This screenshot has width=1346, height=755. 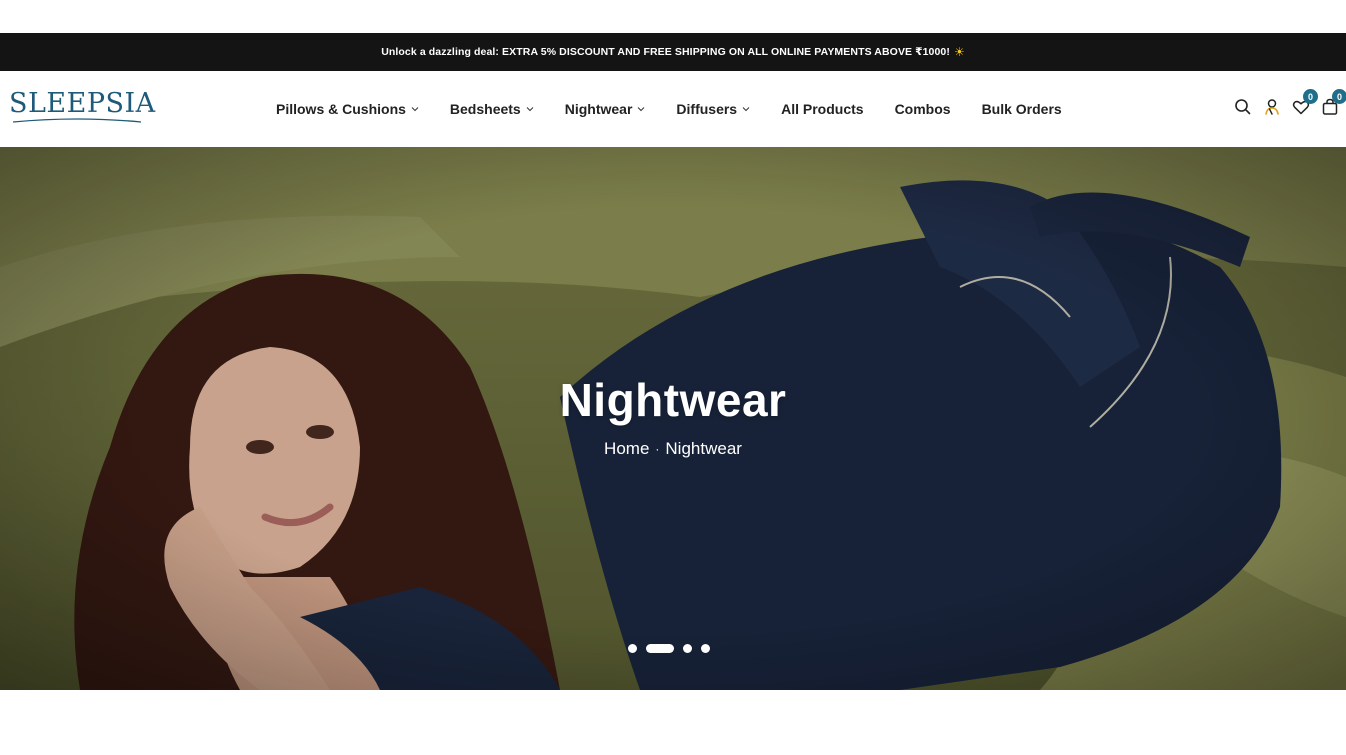 I want to click on nav-item-label: All Products, so click(x=822, y=109).